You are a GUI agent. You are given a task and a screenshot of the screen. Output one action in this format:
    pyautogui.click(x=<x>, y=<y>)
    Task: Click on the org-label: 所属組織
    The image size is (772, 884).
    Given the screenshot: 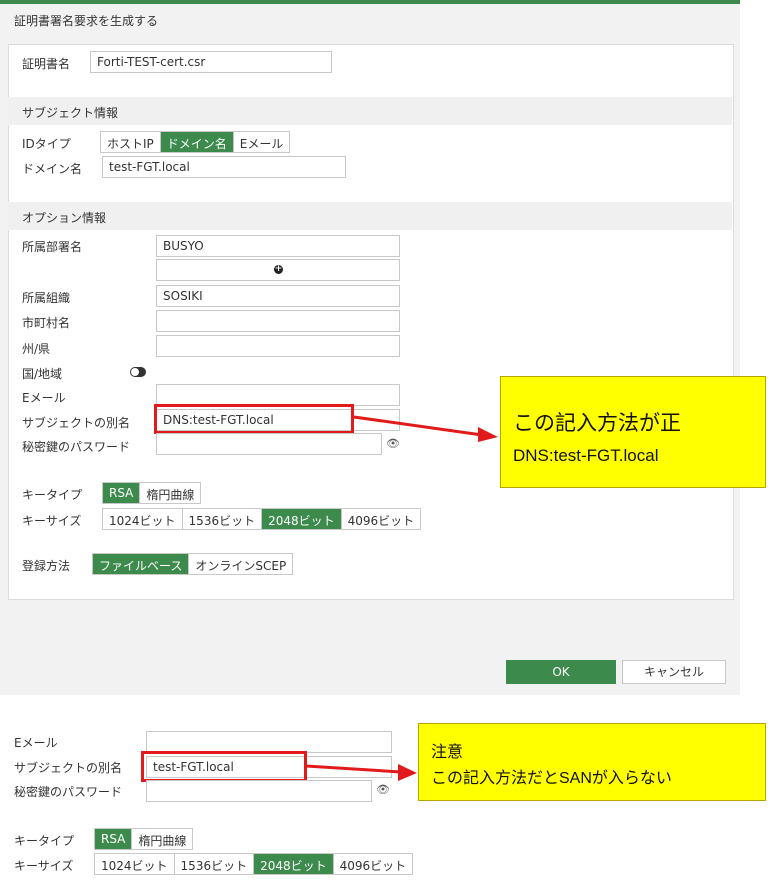 What is the action you would take?
    pyautogui.click(x=46, y=298)
    